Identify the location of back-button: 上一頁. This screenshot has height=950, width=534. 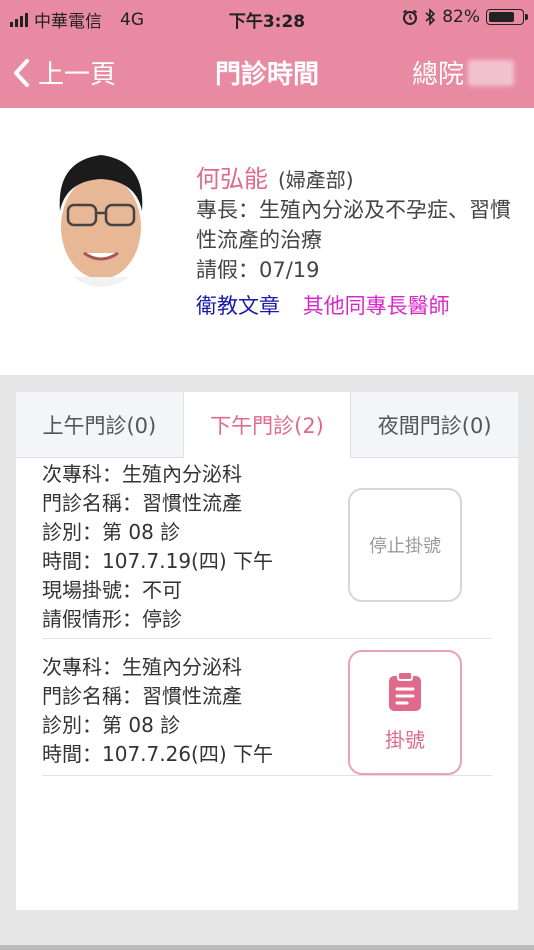
(64, 72).